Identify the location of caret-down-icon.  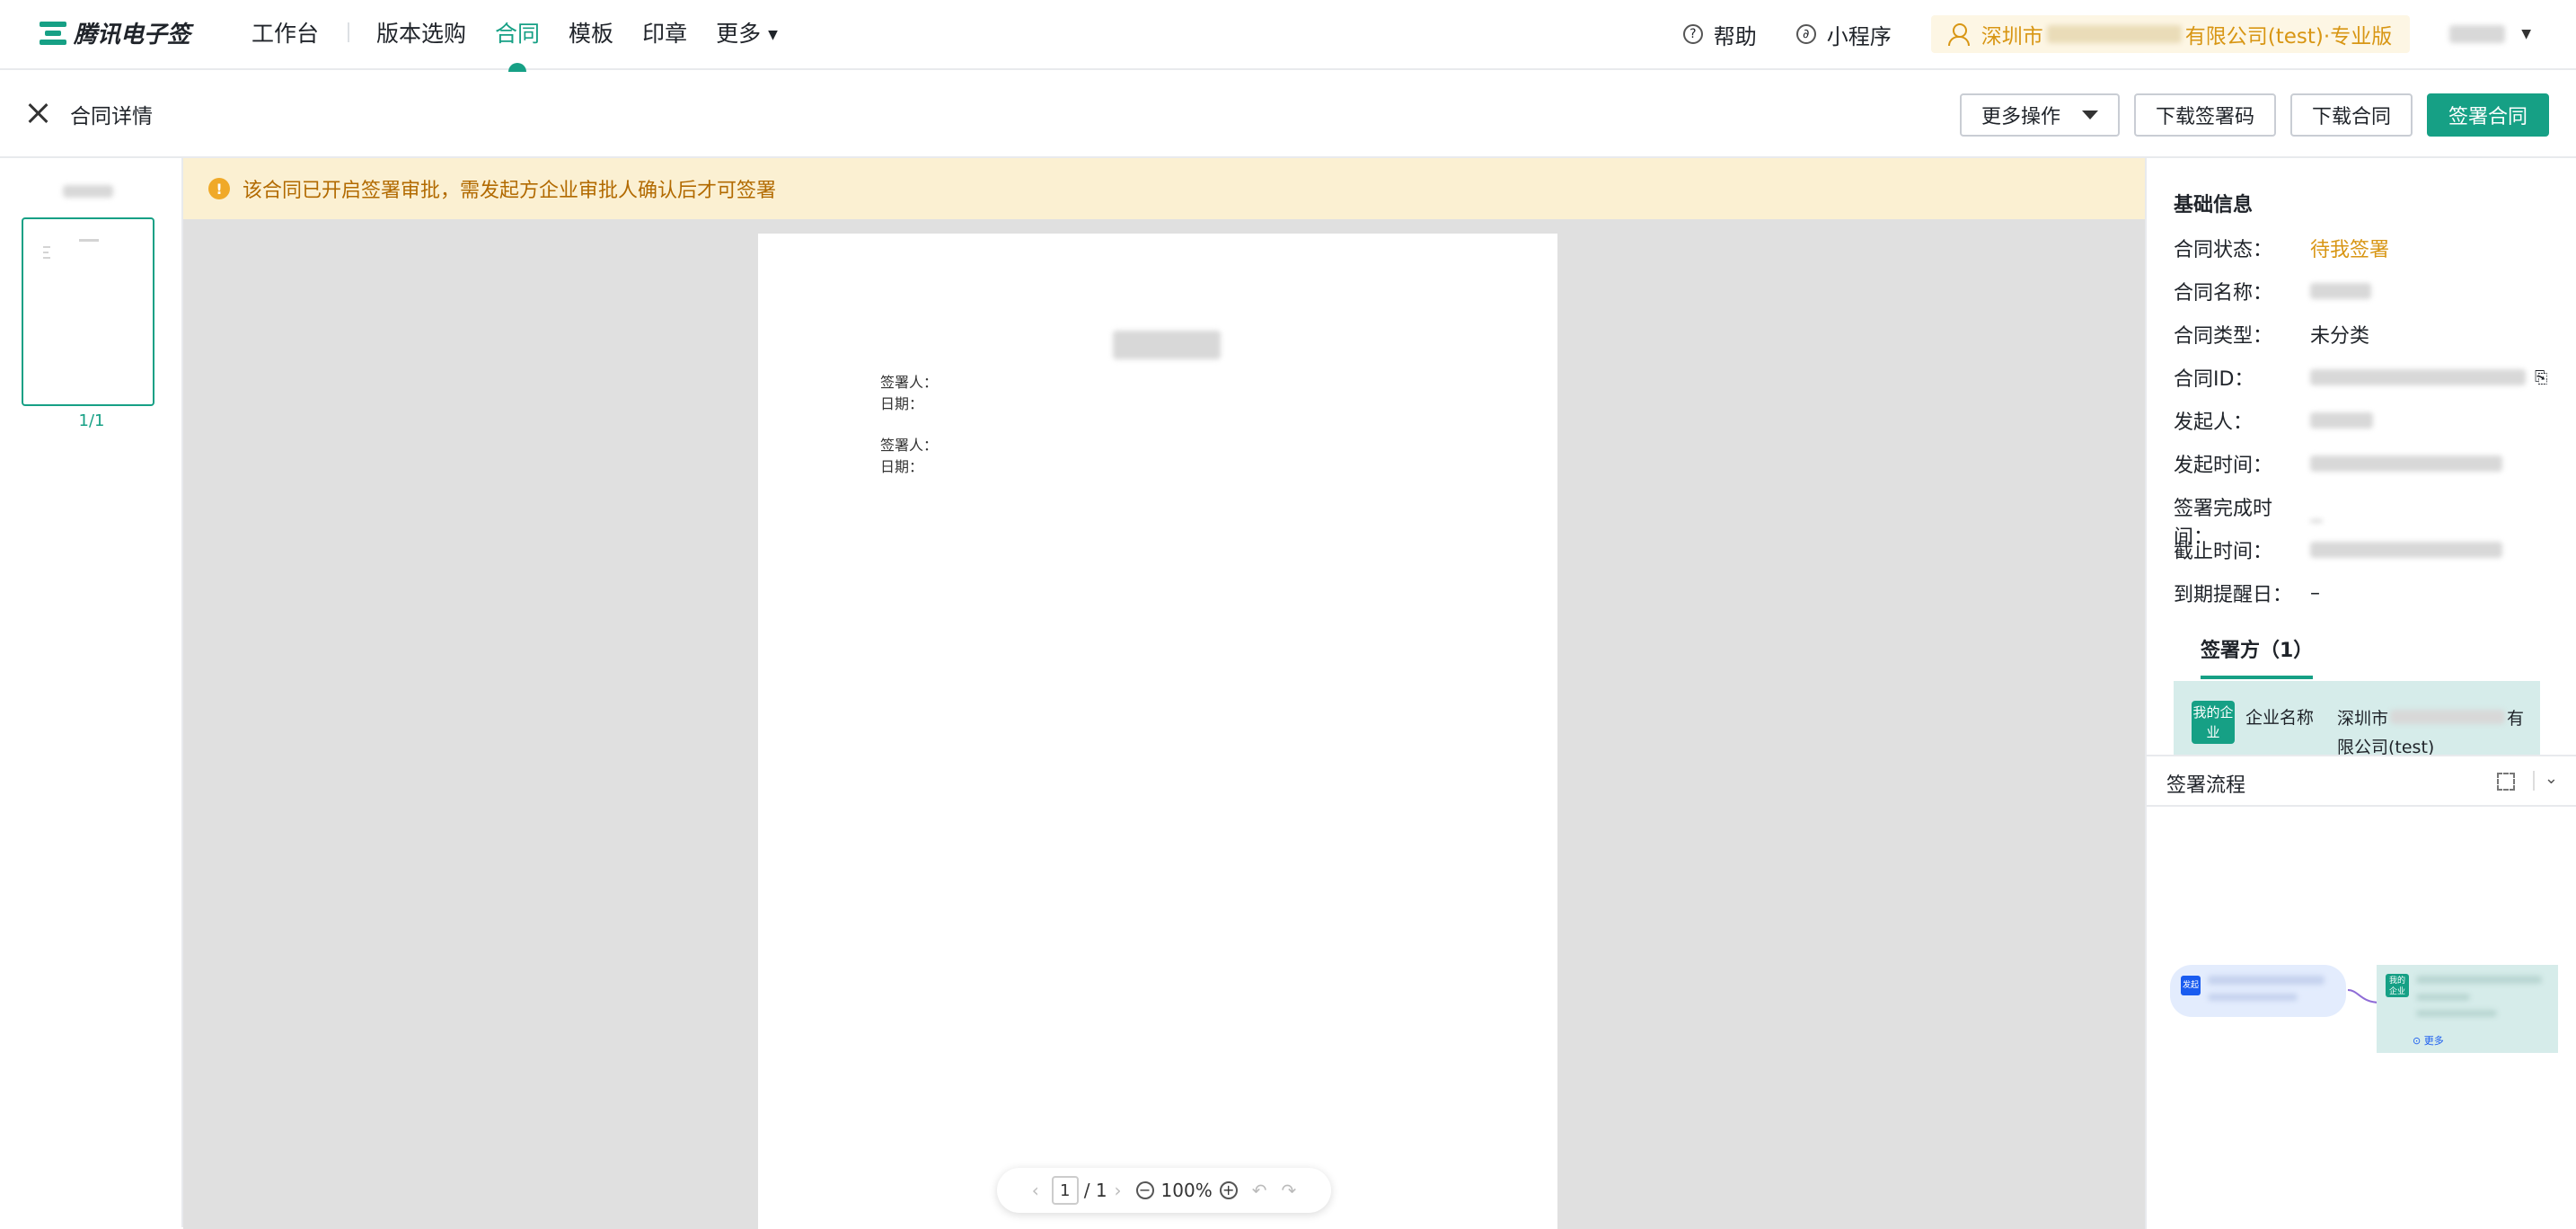
(2089, 115).